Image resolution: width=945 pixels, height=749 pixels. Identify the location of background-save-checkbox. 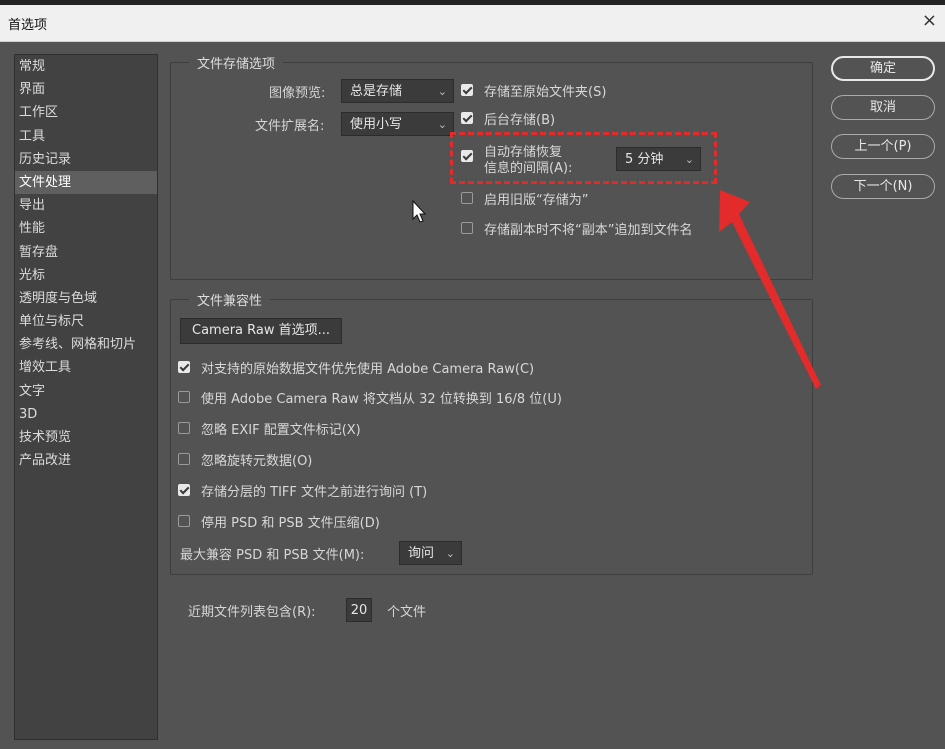
(467, 118).